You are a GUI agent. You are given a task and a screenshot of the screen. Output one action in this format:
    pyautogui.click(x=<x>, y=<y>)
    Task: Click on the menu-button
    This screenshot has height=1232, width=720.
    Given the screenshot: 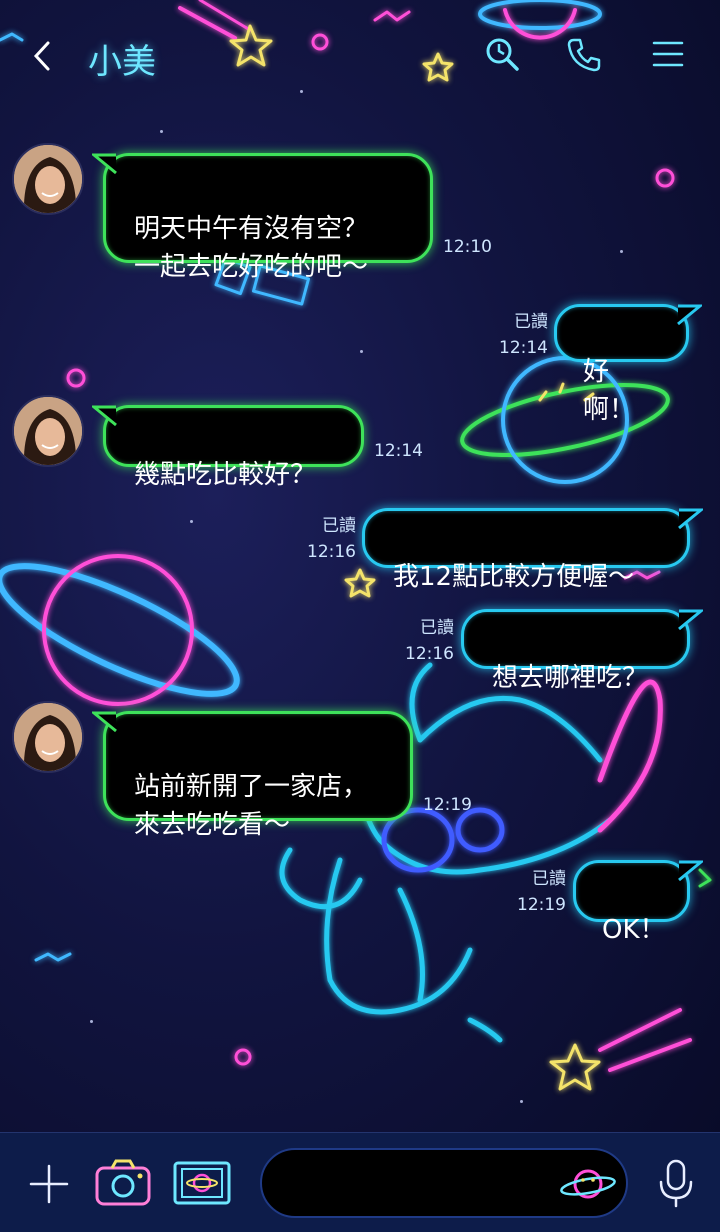 What is the action you would take?
    pyautogui.click(x=668, y=54)
    